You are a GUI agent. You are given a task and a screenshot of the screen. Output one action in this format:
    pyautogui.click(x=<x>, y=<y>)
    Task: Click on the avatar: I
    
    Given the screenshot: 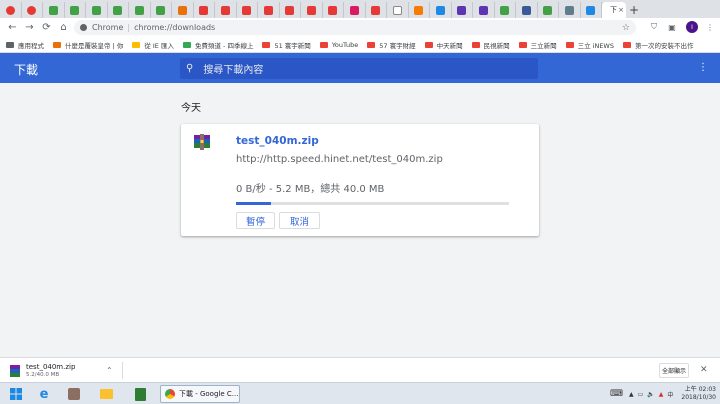 What is the action you would take?
    pyautogui.click(x=692, y=27)
    